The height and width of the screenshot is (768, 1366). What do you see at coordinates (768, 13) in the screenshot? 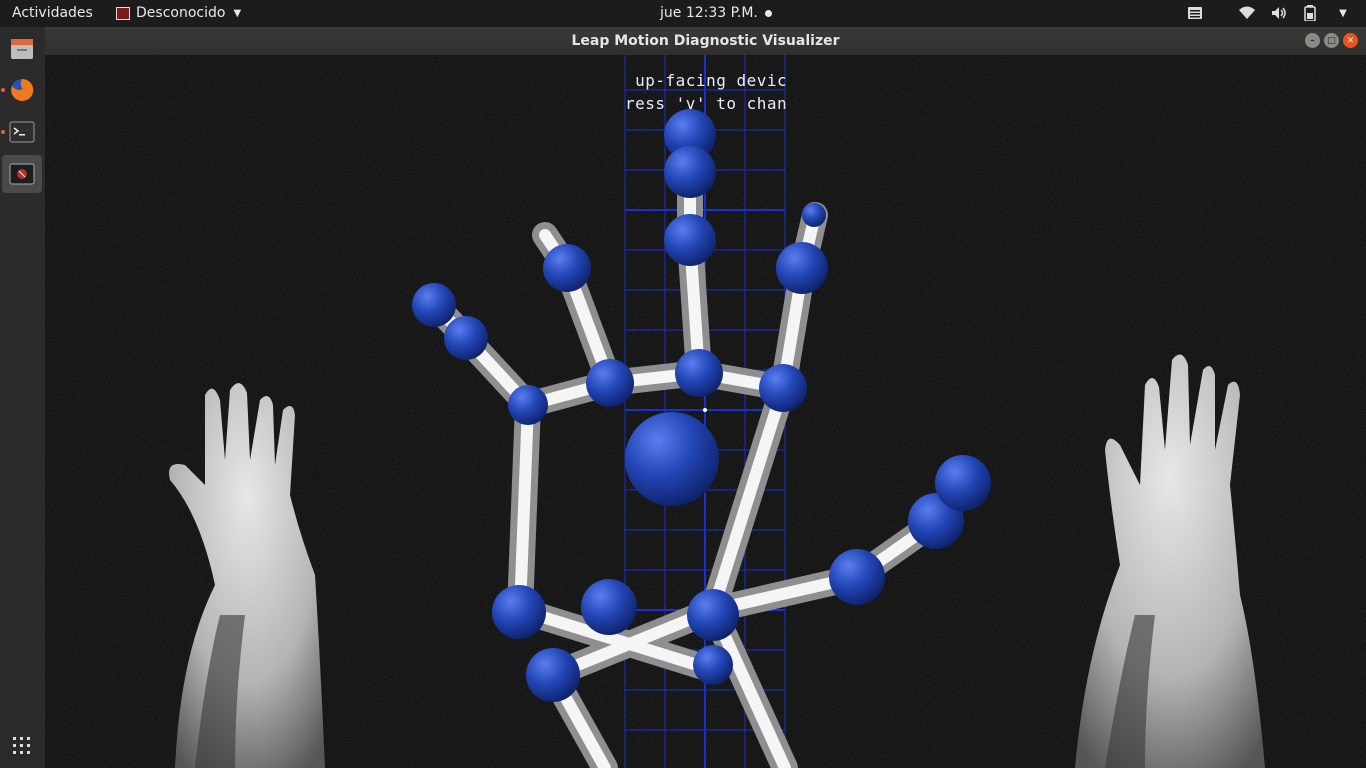
I see `notification-dot-icon` at bounding box center [768, 13].